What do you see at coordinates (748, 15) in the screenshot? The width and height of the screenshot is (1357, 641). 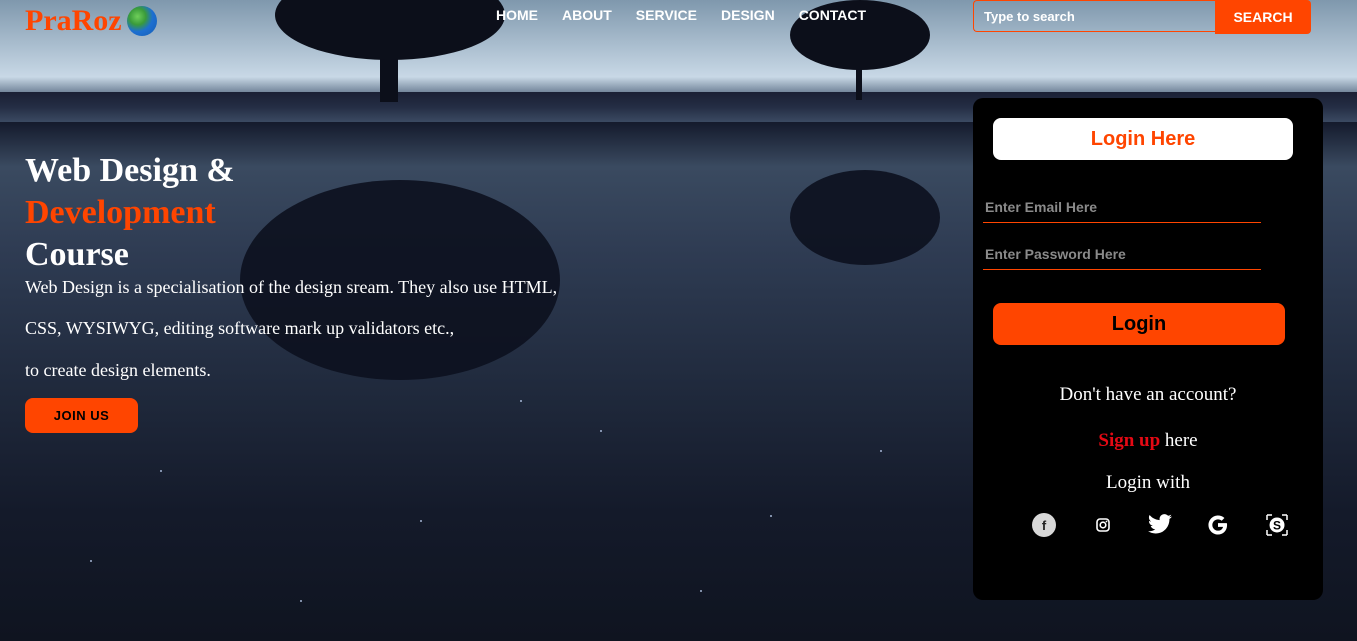 I see `nav-design: DESIGN` at bounding box center [748, 15].